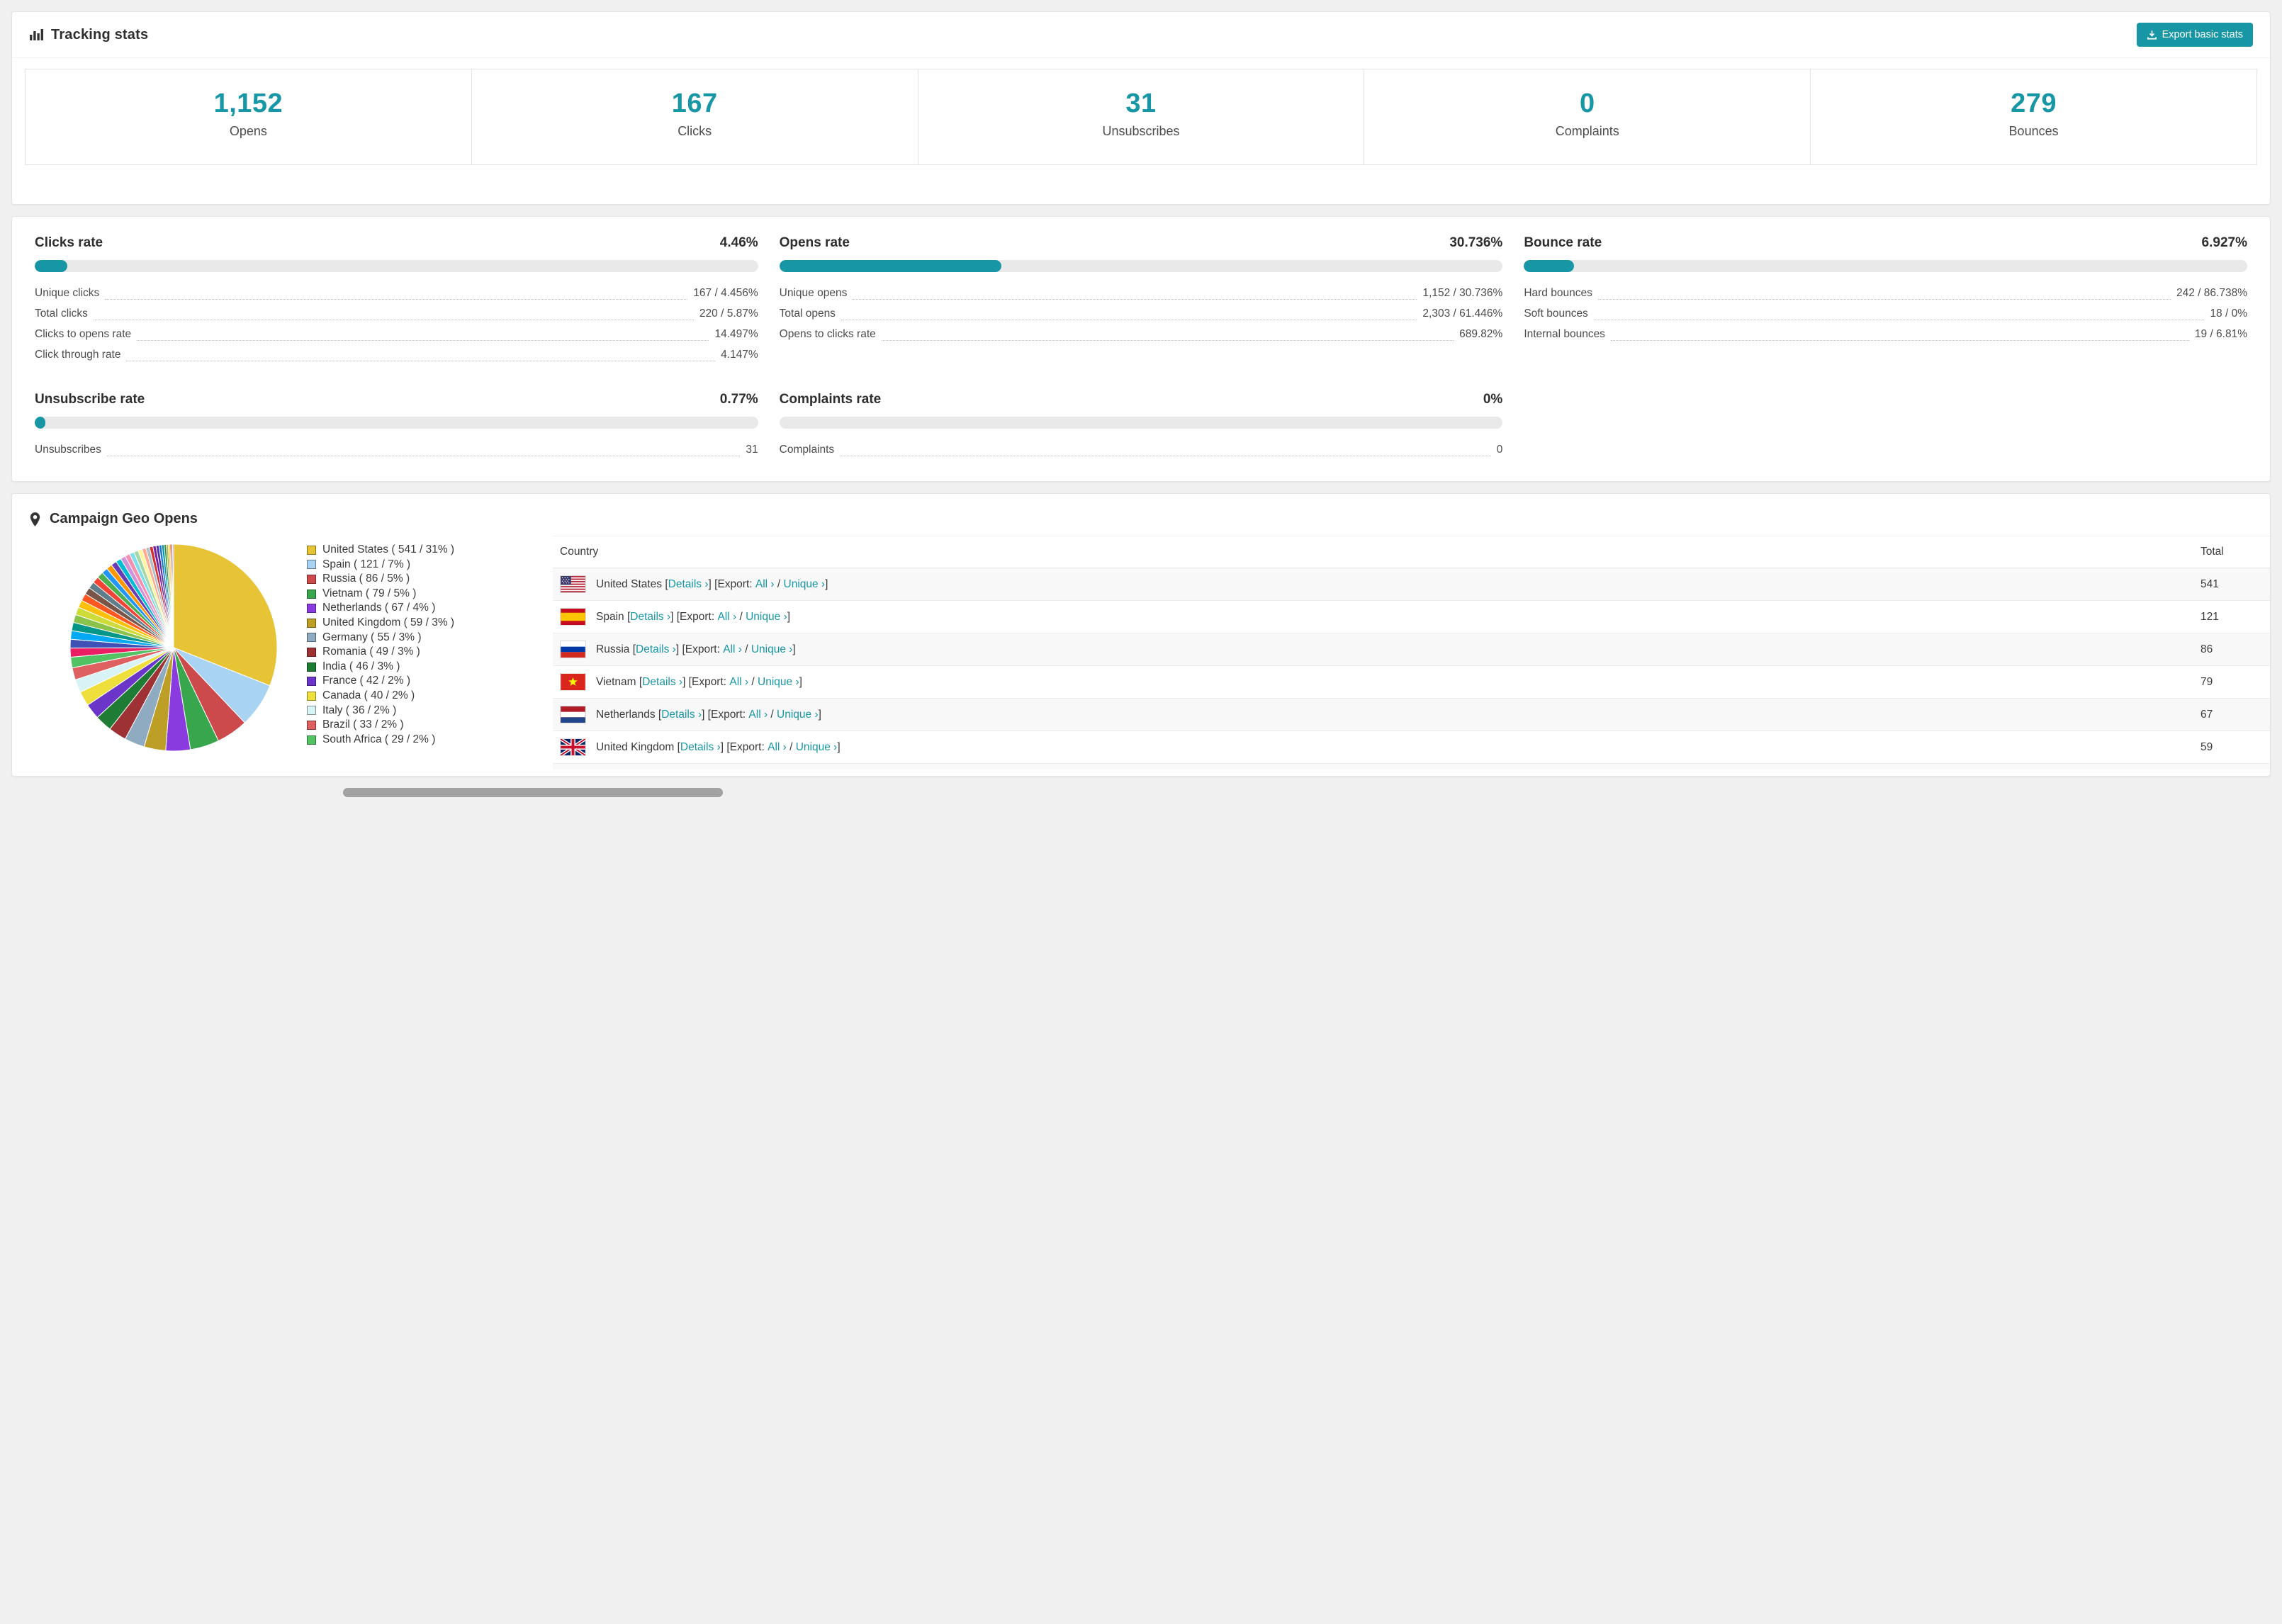 The width and height of the screenshot is (2282, 1624). I want to click on legend-item-netherlands: Netherlands ( 67 / 4% ), so click(396, 609).